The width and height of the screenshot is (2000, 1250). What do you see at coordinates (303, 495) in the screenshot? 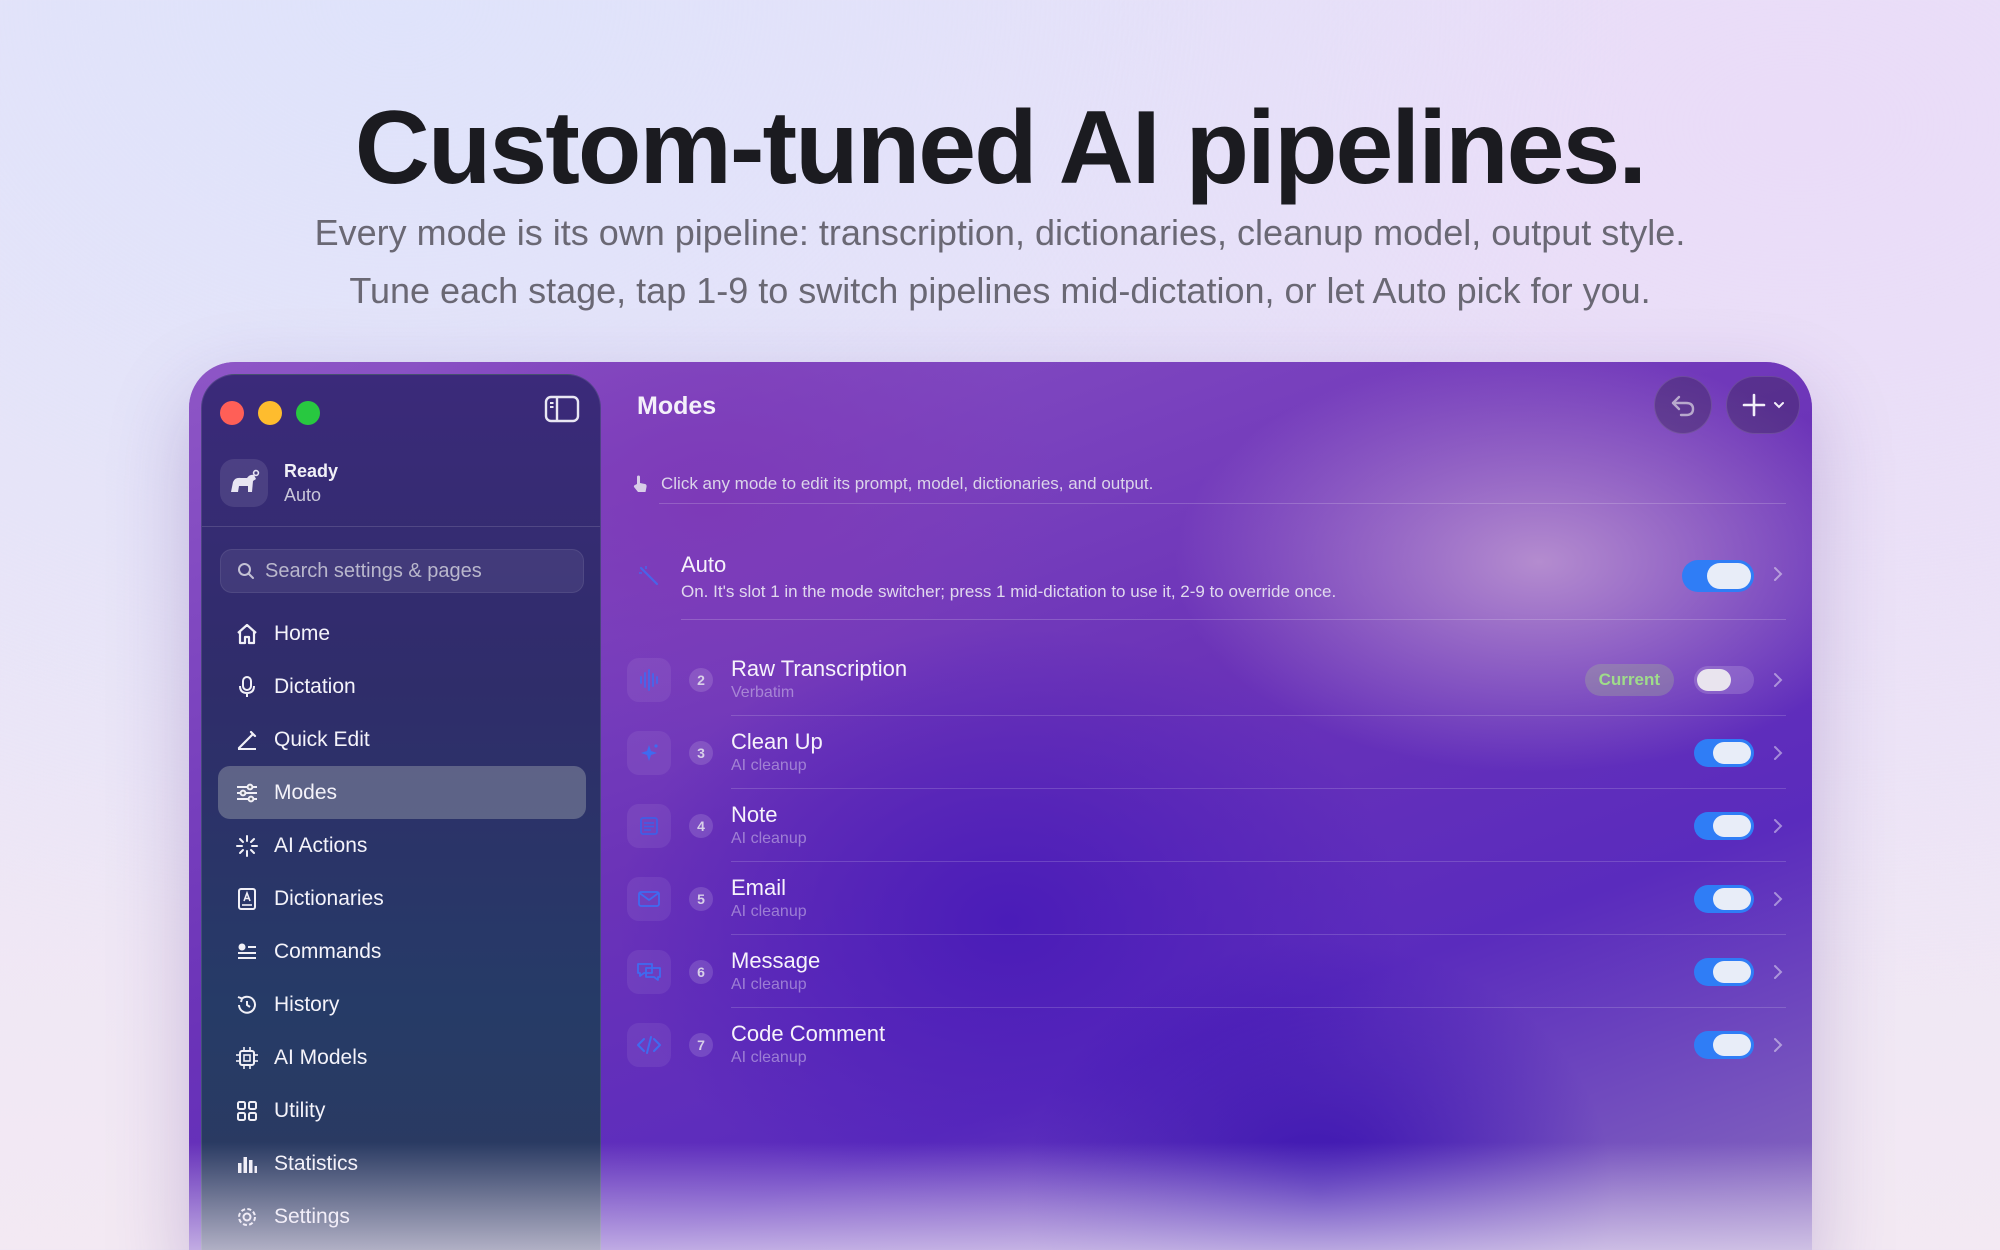
I see `status-mode: Auto` at bounding box center [303, 495].